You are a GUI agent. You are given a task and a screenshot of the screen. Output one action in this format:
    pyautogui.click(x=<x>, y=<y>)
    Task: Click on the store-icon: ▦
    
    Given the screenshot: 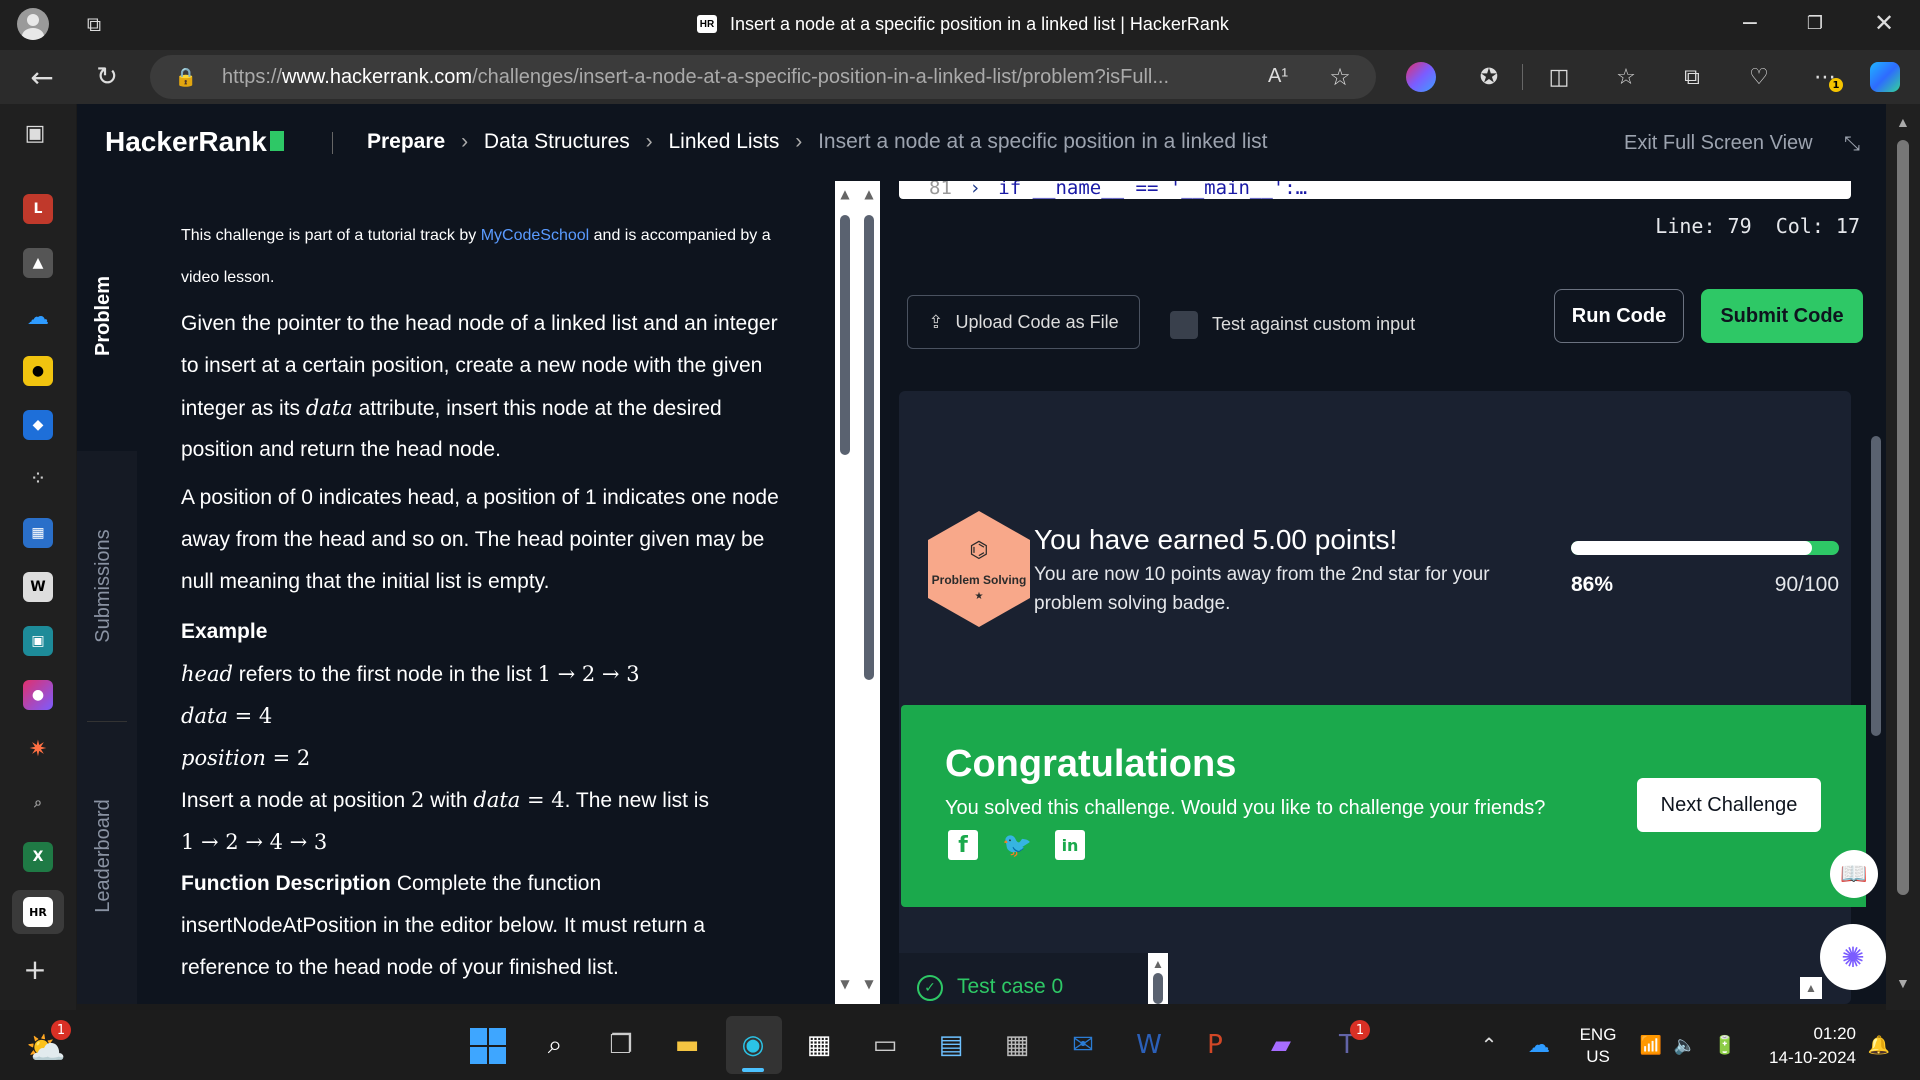 What is the action you would take?
    pyautogui.click(x=819, y=1045)
    